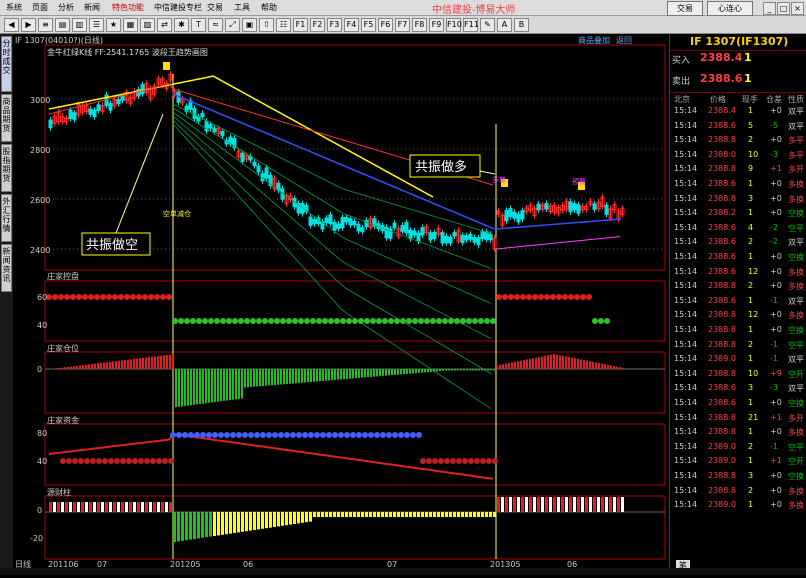  Describe the element at coordinates (242, 7) in the screenshot. I see `menu-tools: 工具` at that location.